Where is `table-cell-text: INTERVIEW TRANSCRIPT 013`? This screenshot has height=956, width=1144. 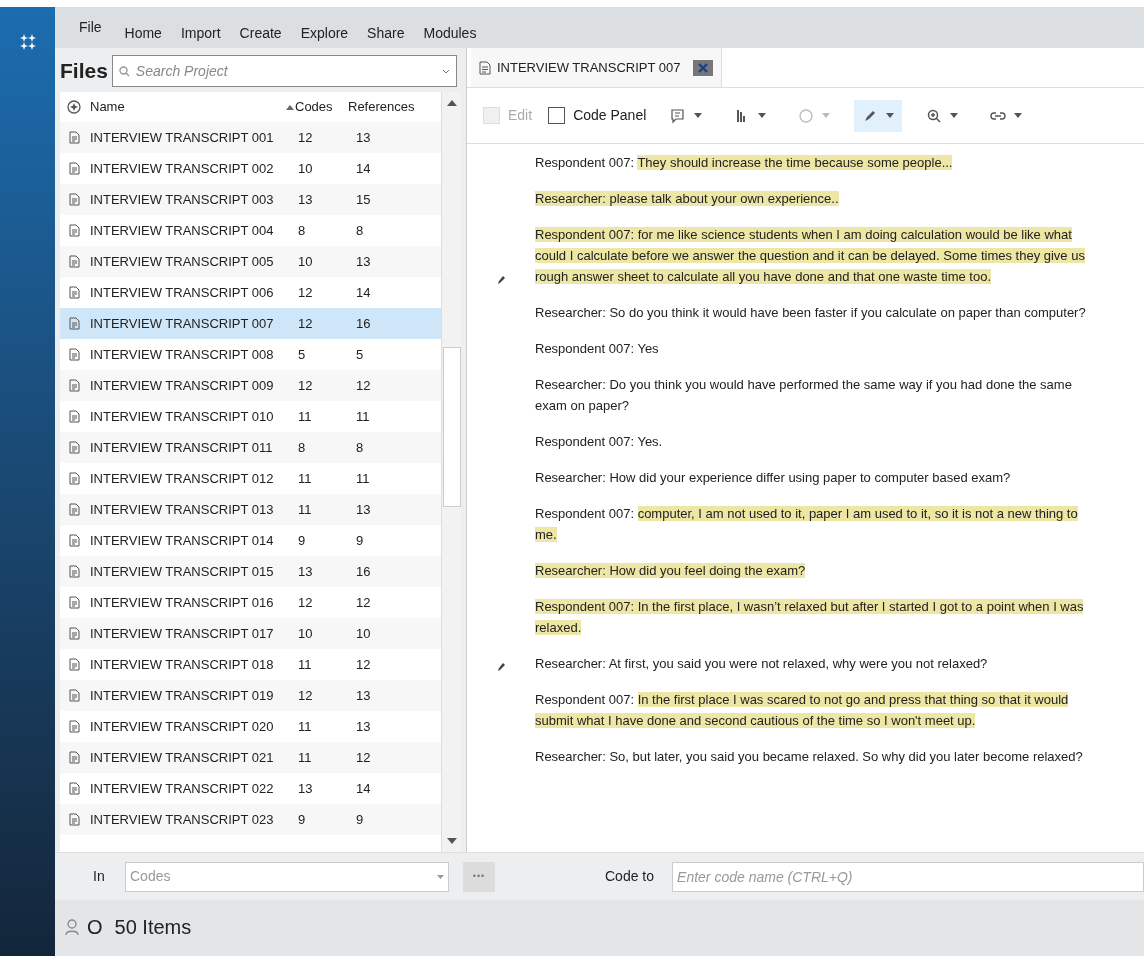
table-cell-text: INTERVIEW TRANSCRIPT 013 is located at coordinates (182, 509).